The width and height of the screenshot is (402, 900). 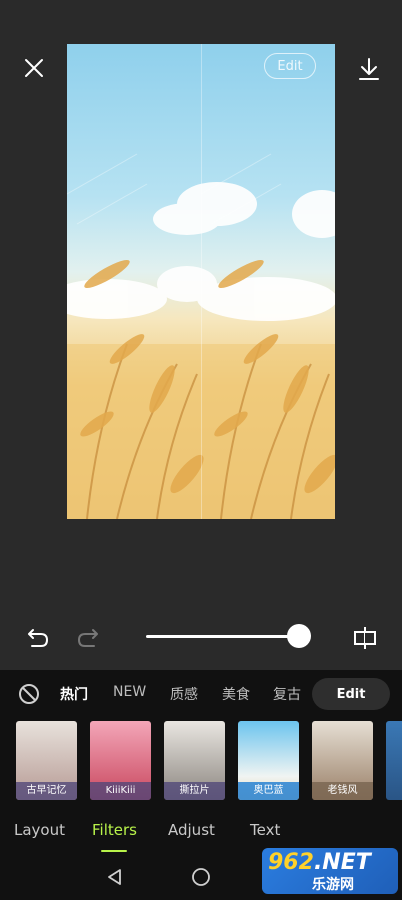 What do you see at coordinates (342, 760) in the screenshot?
I see `filter-thumbnail: 老钱风` at bounding box center [342, 760].